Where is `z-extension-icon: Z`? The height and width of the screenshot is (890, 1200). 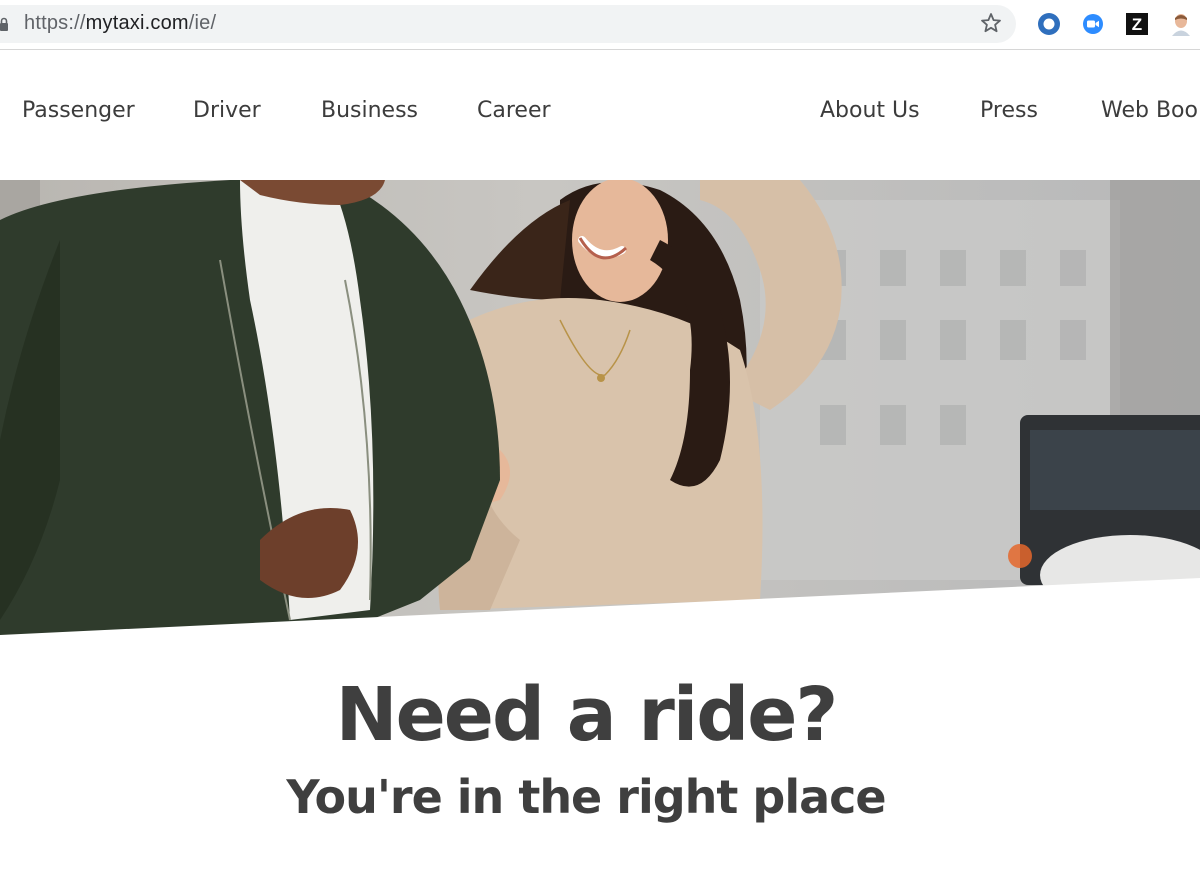 z-extension-icon: Z is located at coordinates (1137, 24).